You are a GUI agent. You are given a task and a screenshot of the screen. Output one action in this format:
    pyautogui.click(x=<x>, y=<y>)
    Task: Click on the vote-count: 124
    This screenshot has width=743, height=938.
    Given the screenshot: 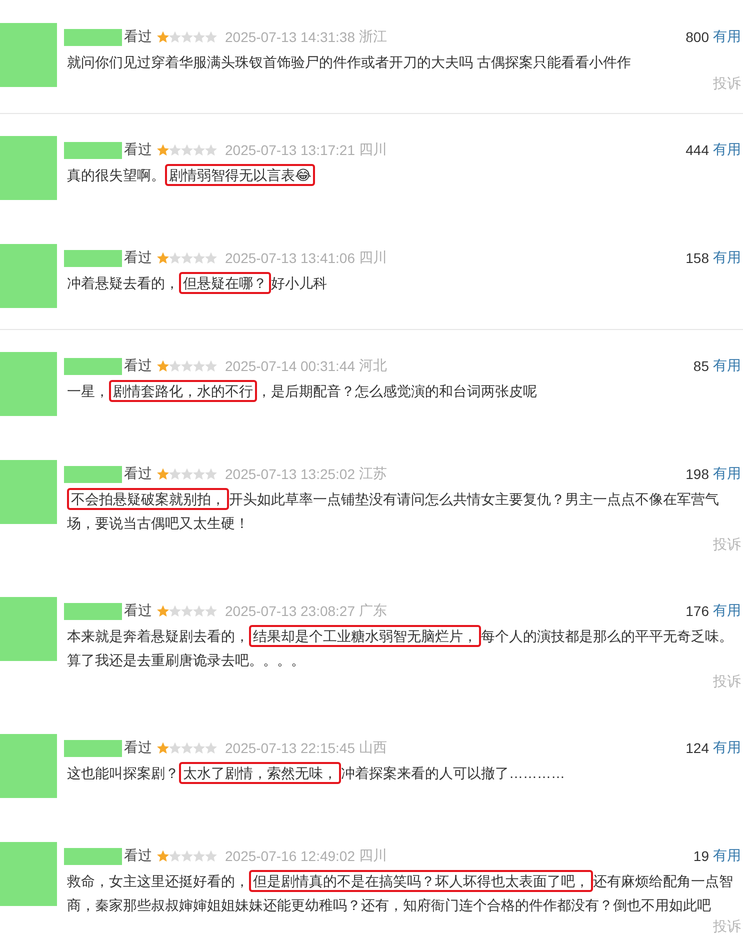 What is the action you would take?
    pyautogui.click(x=697, y=748)
    